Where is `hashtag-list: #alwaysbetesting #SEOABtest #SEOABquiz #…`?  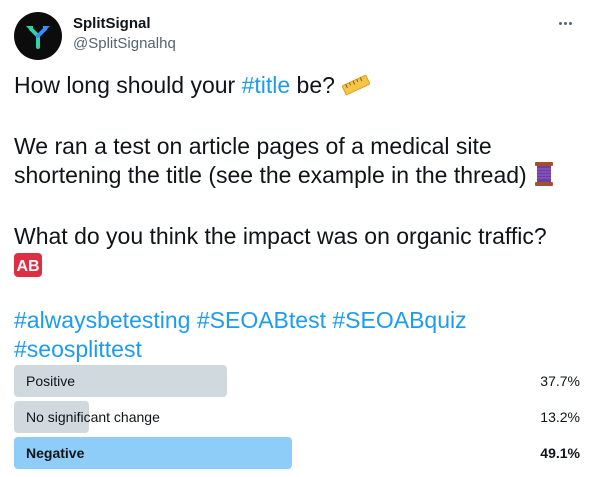
hashtag-list: #alwaysbetesting #SEOABtest #SEOABquiz #… is located at coordinates (297, 335).